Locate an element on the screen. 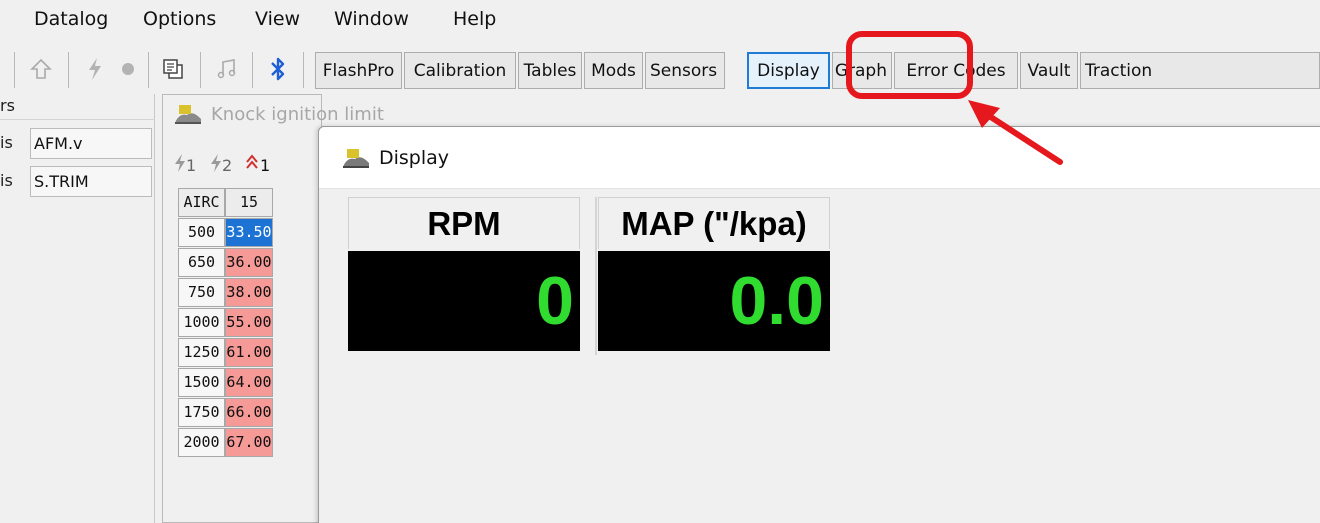  display-titlebar: Display is located at coordinates (819, 158).